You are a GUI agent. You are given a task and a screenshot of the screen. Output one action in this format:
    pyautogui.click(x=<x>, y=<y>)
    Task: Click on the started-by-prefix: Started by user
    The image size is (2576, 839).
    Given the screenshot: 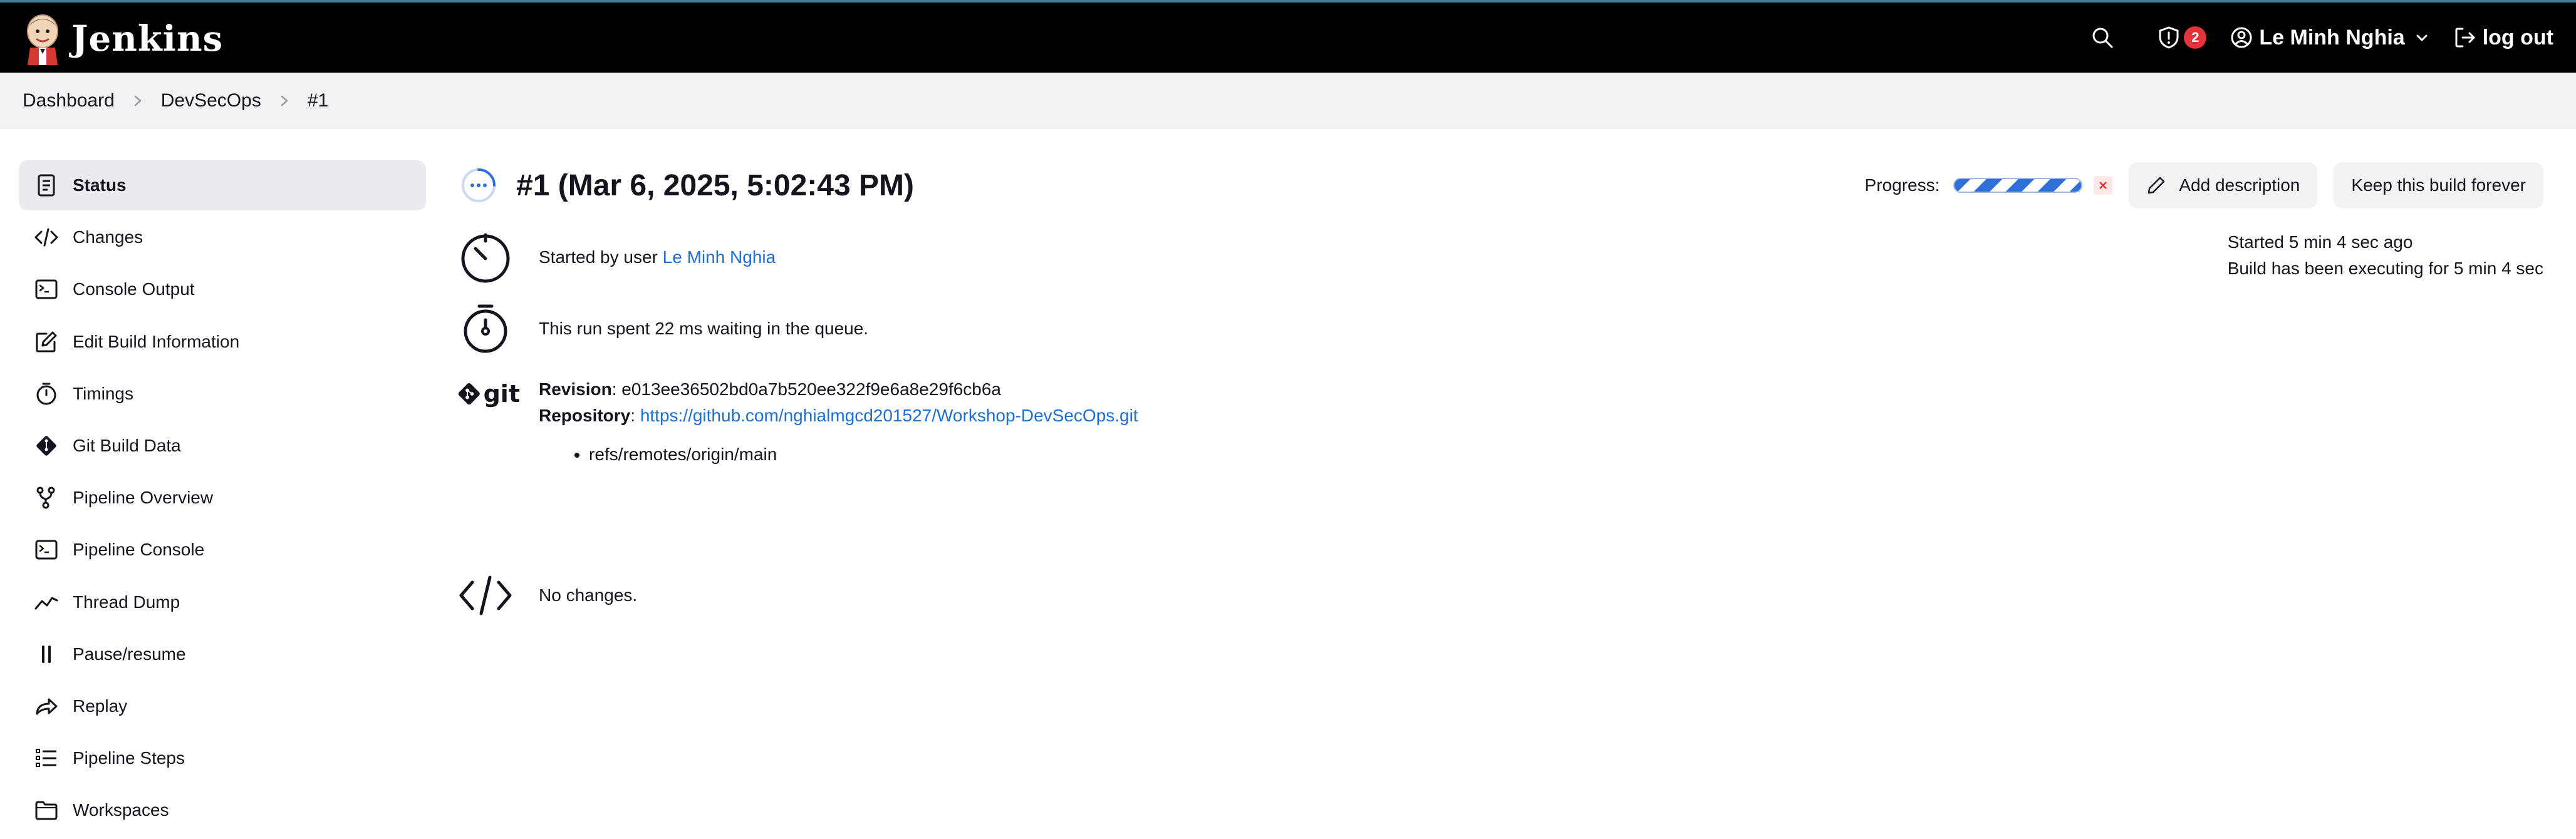 What is the action you would take?
    pyautogui.click(x=601, y=257)
    